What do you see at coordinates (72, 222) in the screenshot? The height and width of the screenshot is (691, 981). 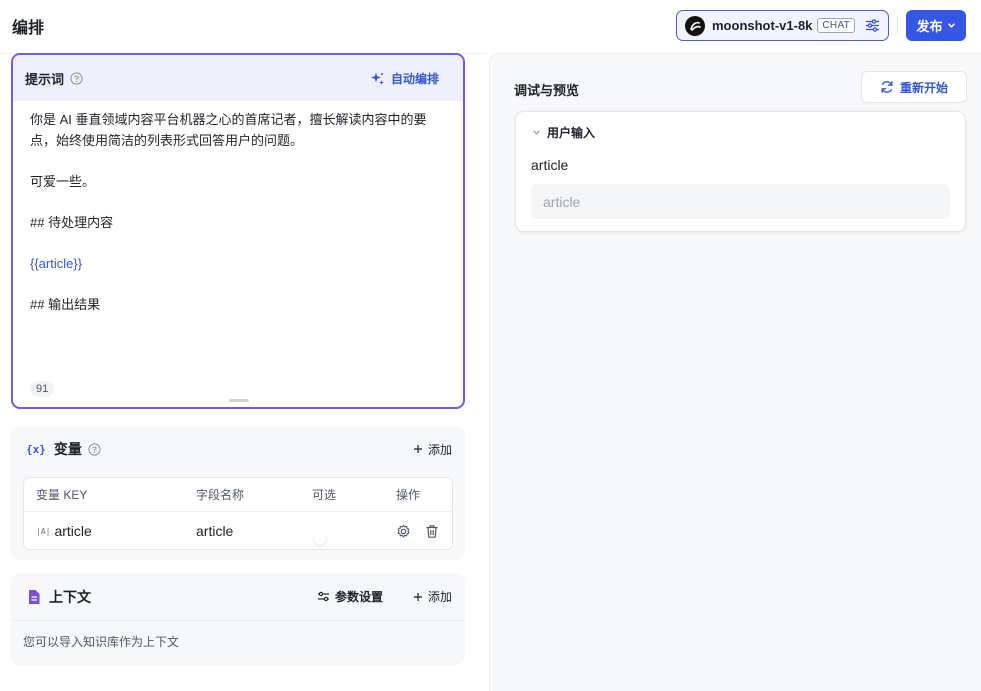 I see `prompt-line: ## 待处理内容` at bounding box center [72, 222].